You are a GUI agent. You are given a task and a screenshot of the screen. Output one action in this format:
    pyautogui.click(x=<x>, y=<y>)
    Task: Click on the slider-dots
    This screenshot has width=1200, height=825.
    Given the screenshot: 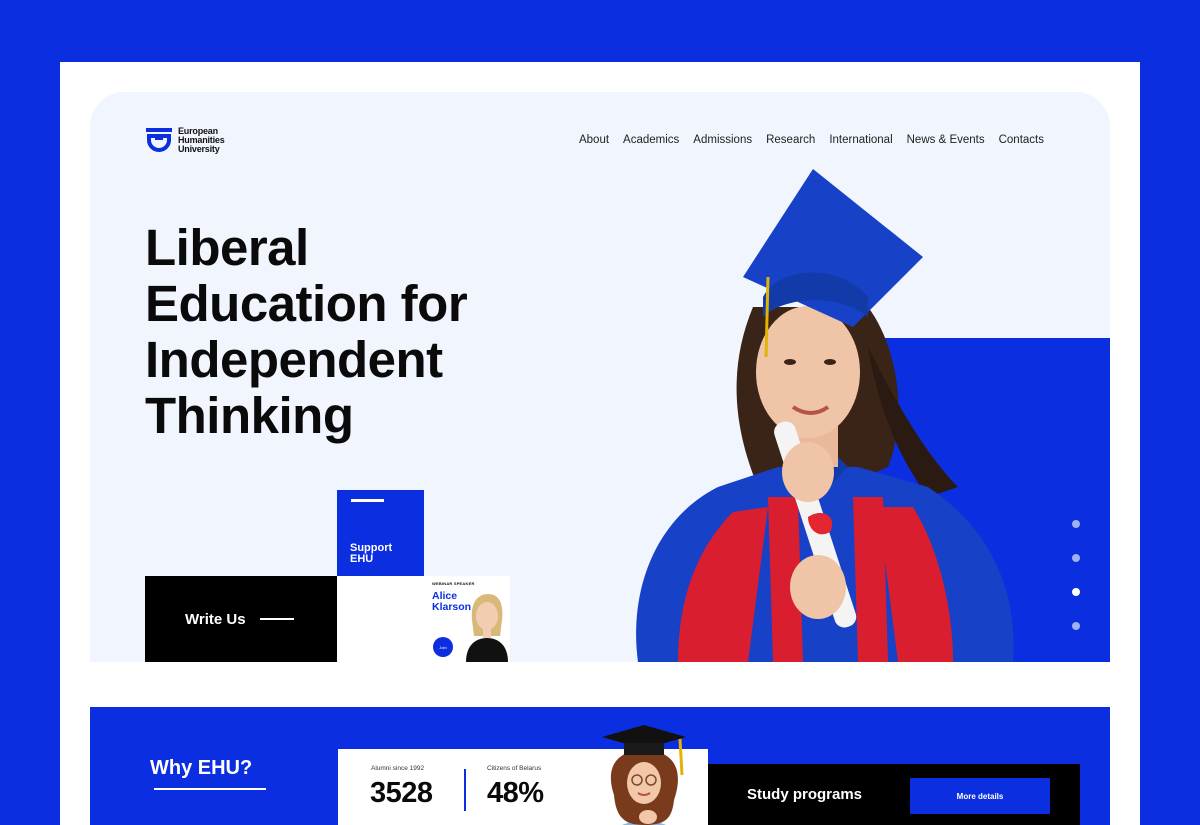 What is the action you would take?
    pyautogui.click(x=1076, y=588)
    